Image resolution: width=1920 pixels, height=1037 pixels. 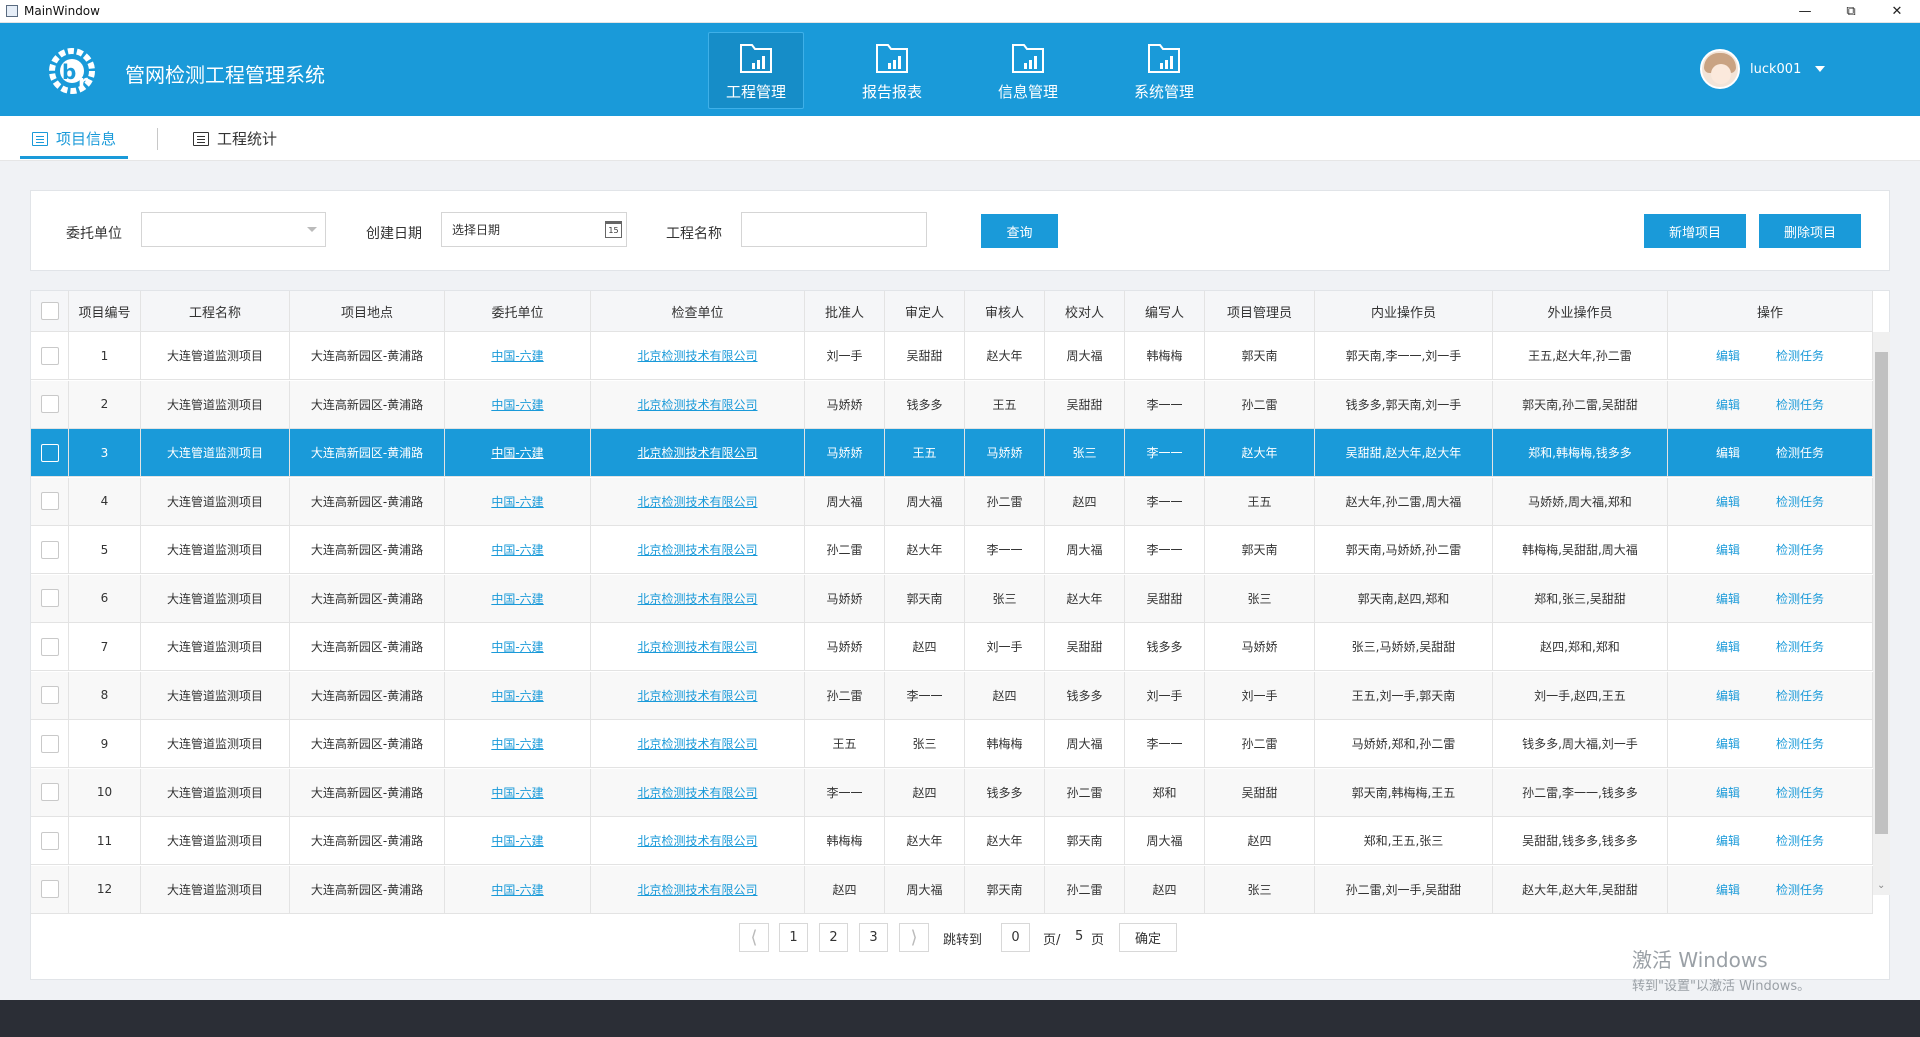 What do you see at coordinates (754, 937) in the screenshot?
I see `prev-page-button: ⟨` at bounding box center [754, 937].